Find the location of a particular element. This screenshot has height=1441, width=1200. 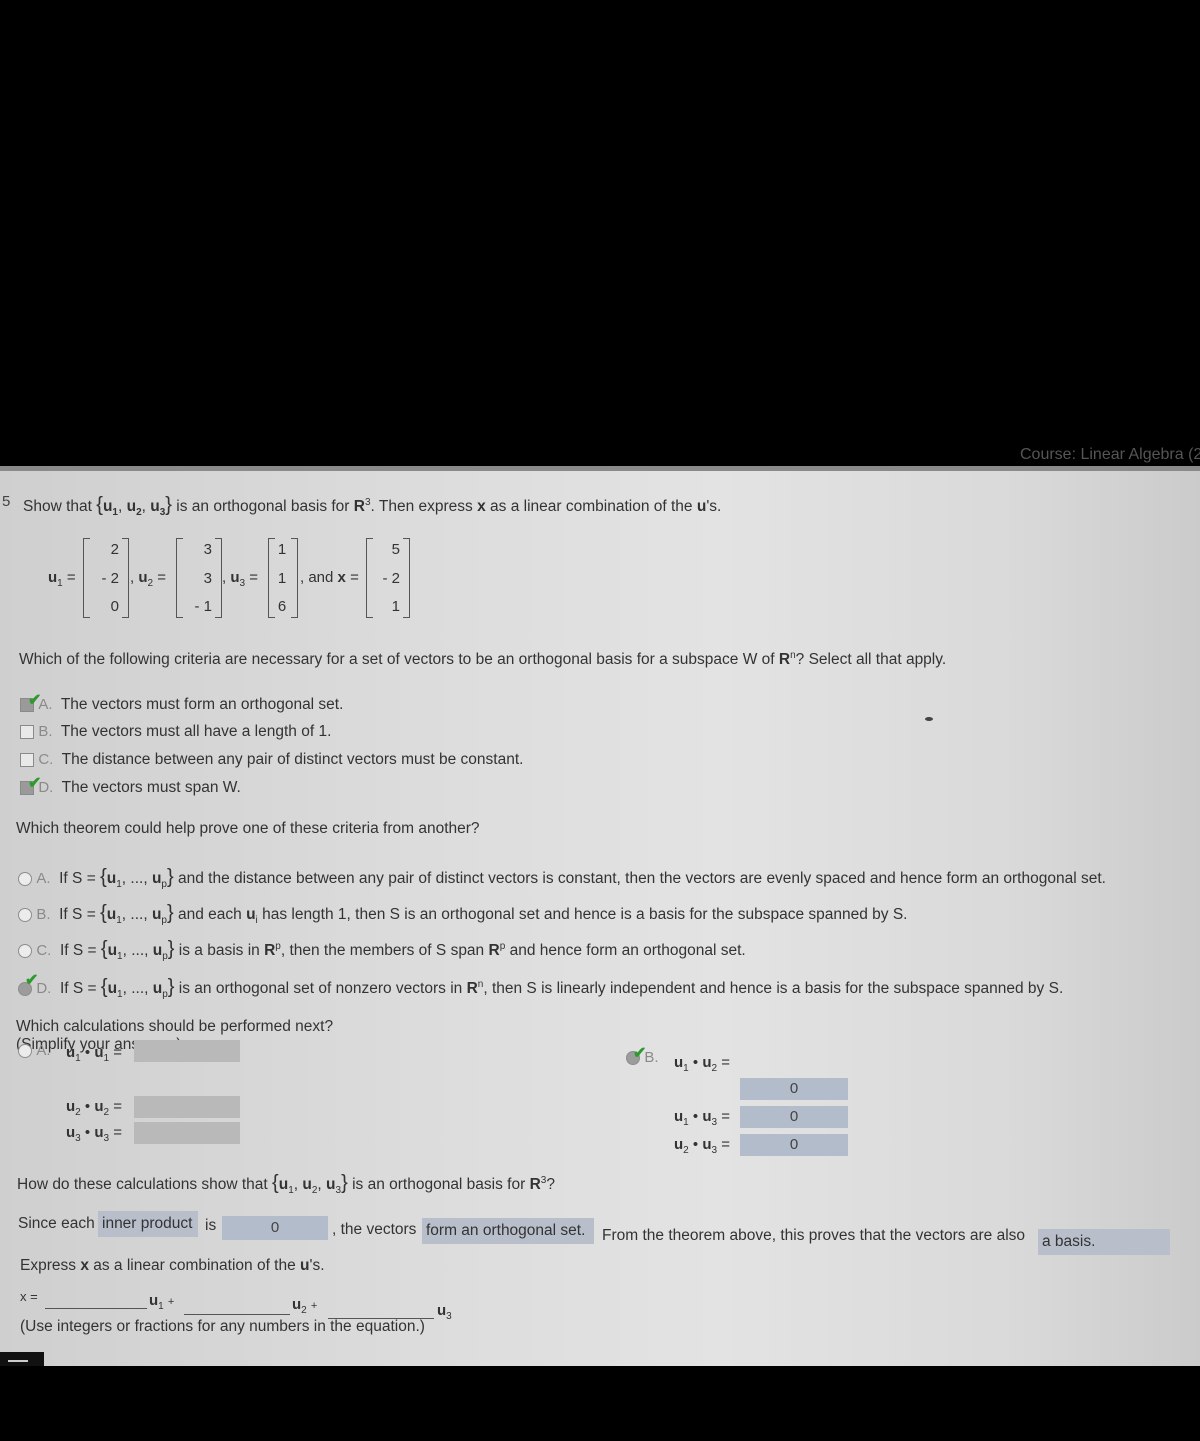

inner-product-dropdown: inner product is located at coordinates (148, 1224).